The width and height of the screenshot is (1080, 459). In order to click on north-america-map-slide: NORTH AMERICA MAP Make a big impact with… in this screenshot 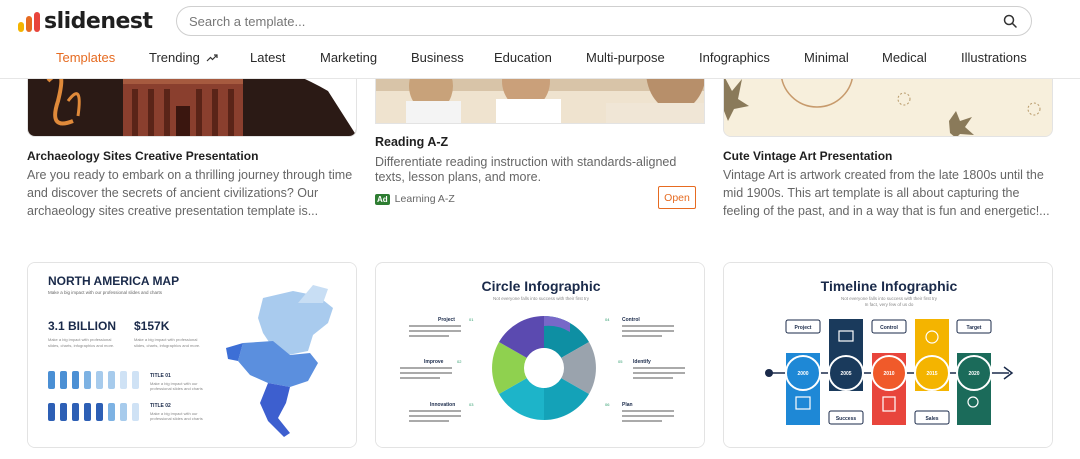, I will do `click(192, 355)`.